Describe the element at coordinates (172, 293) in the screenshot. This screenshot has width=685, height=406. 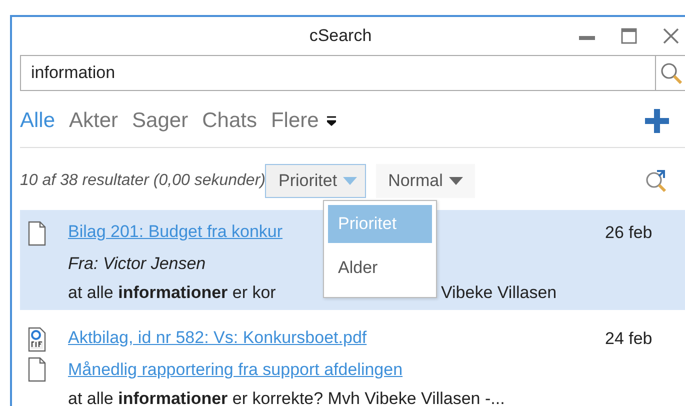
I see `snippet-text: at alle informationer er kor` at that location.